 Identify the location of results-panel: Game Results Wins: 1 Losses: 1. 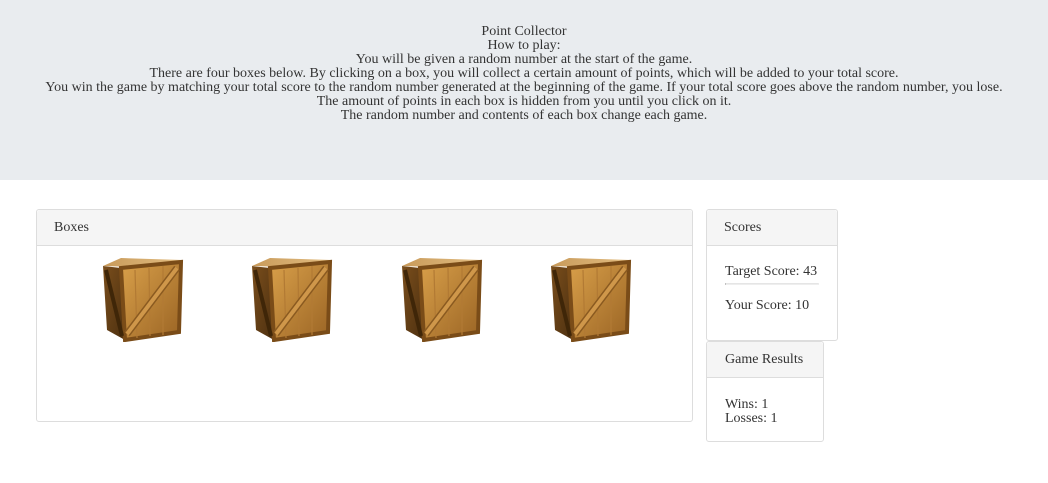
(765, 391).